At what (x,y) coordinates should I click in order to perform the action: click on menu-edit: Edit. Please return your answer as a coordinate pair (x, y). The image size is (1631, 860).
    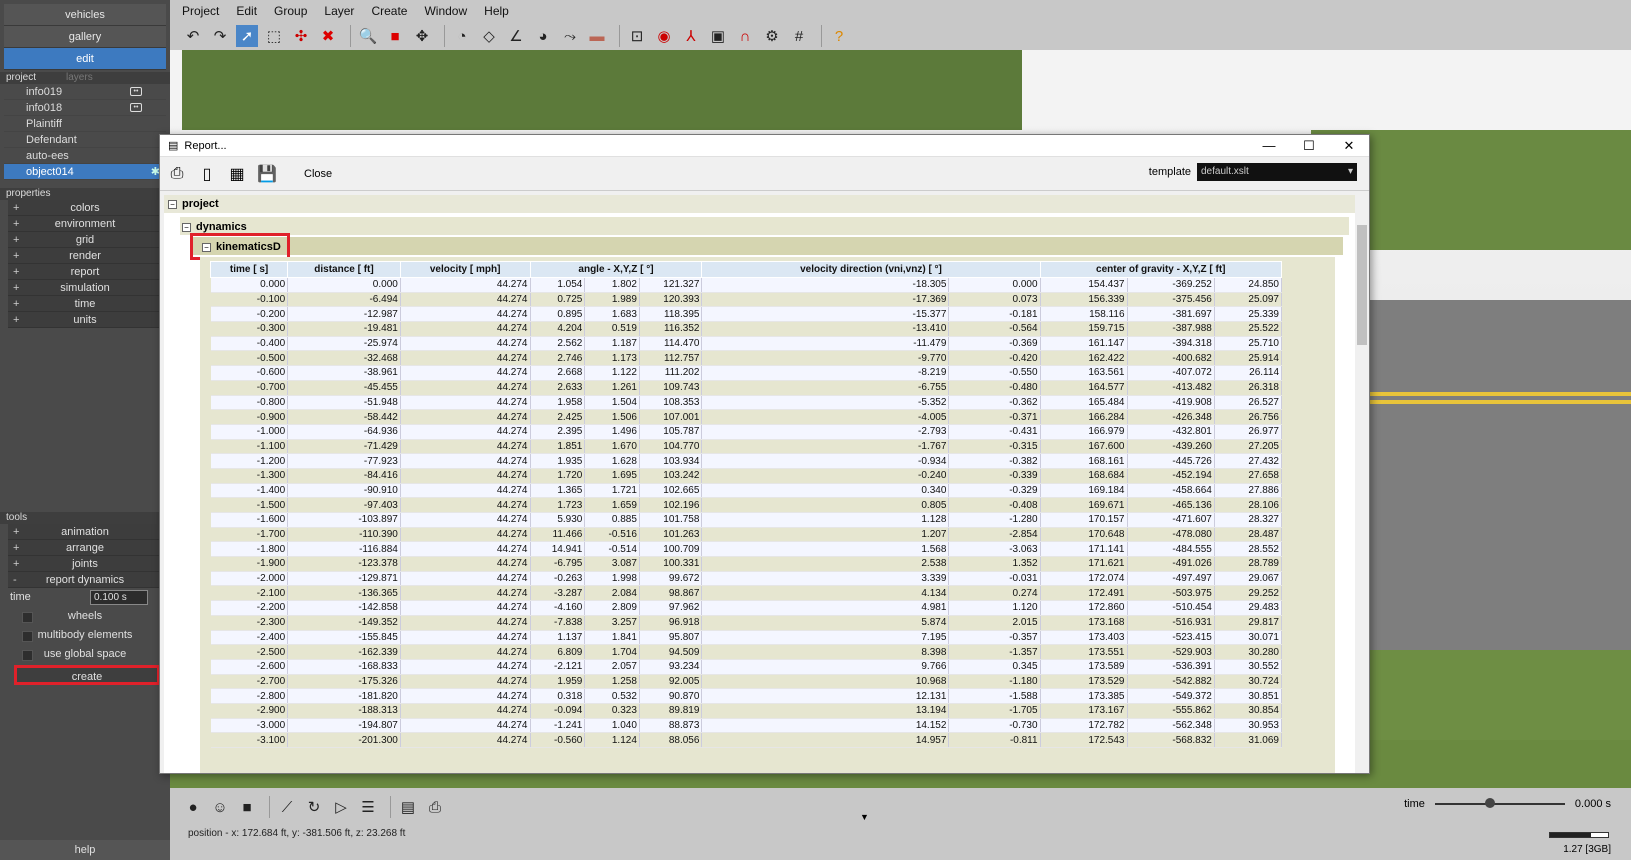
    Looking at the image, I should click on (246, 11).